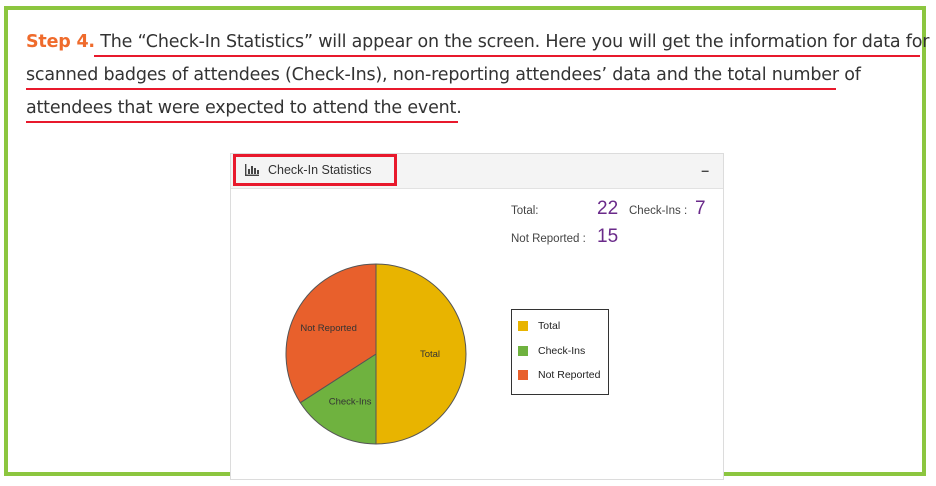 This screenshot has width=936, height=486. Describe the element at coordinates (705, 170) in the screenshot. I see `collapse-button: –` at that location.